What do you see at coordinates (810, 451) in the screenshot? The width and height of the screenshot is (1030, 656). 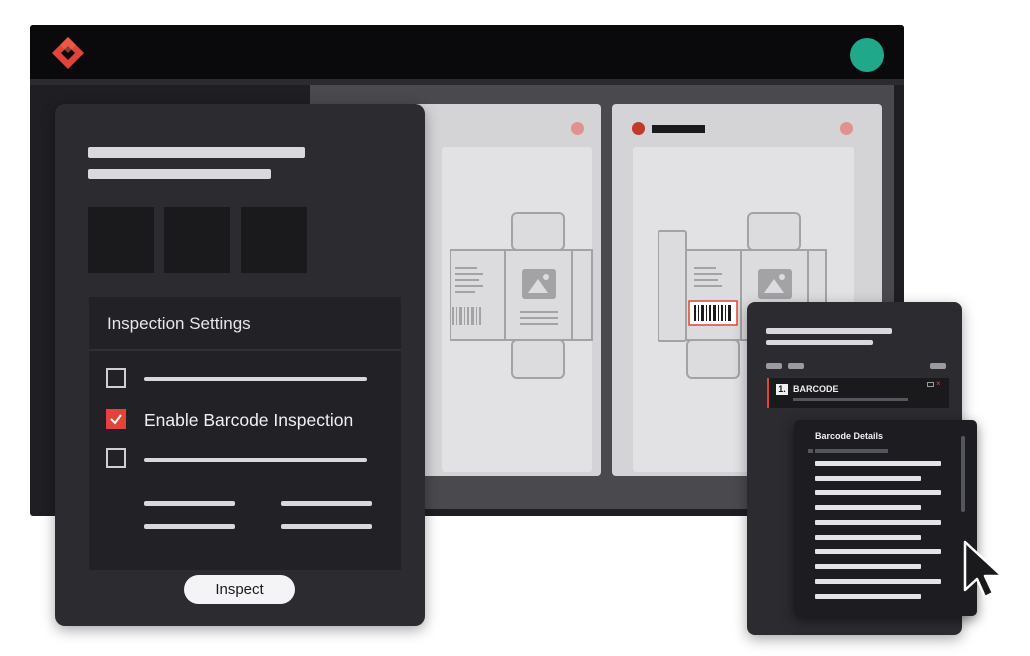 I see `bullet` at bounding box center [810, 451].